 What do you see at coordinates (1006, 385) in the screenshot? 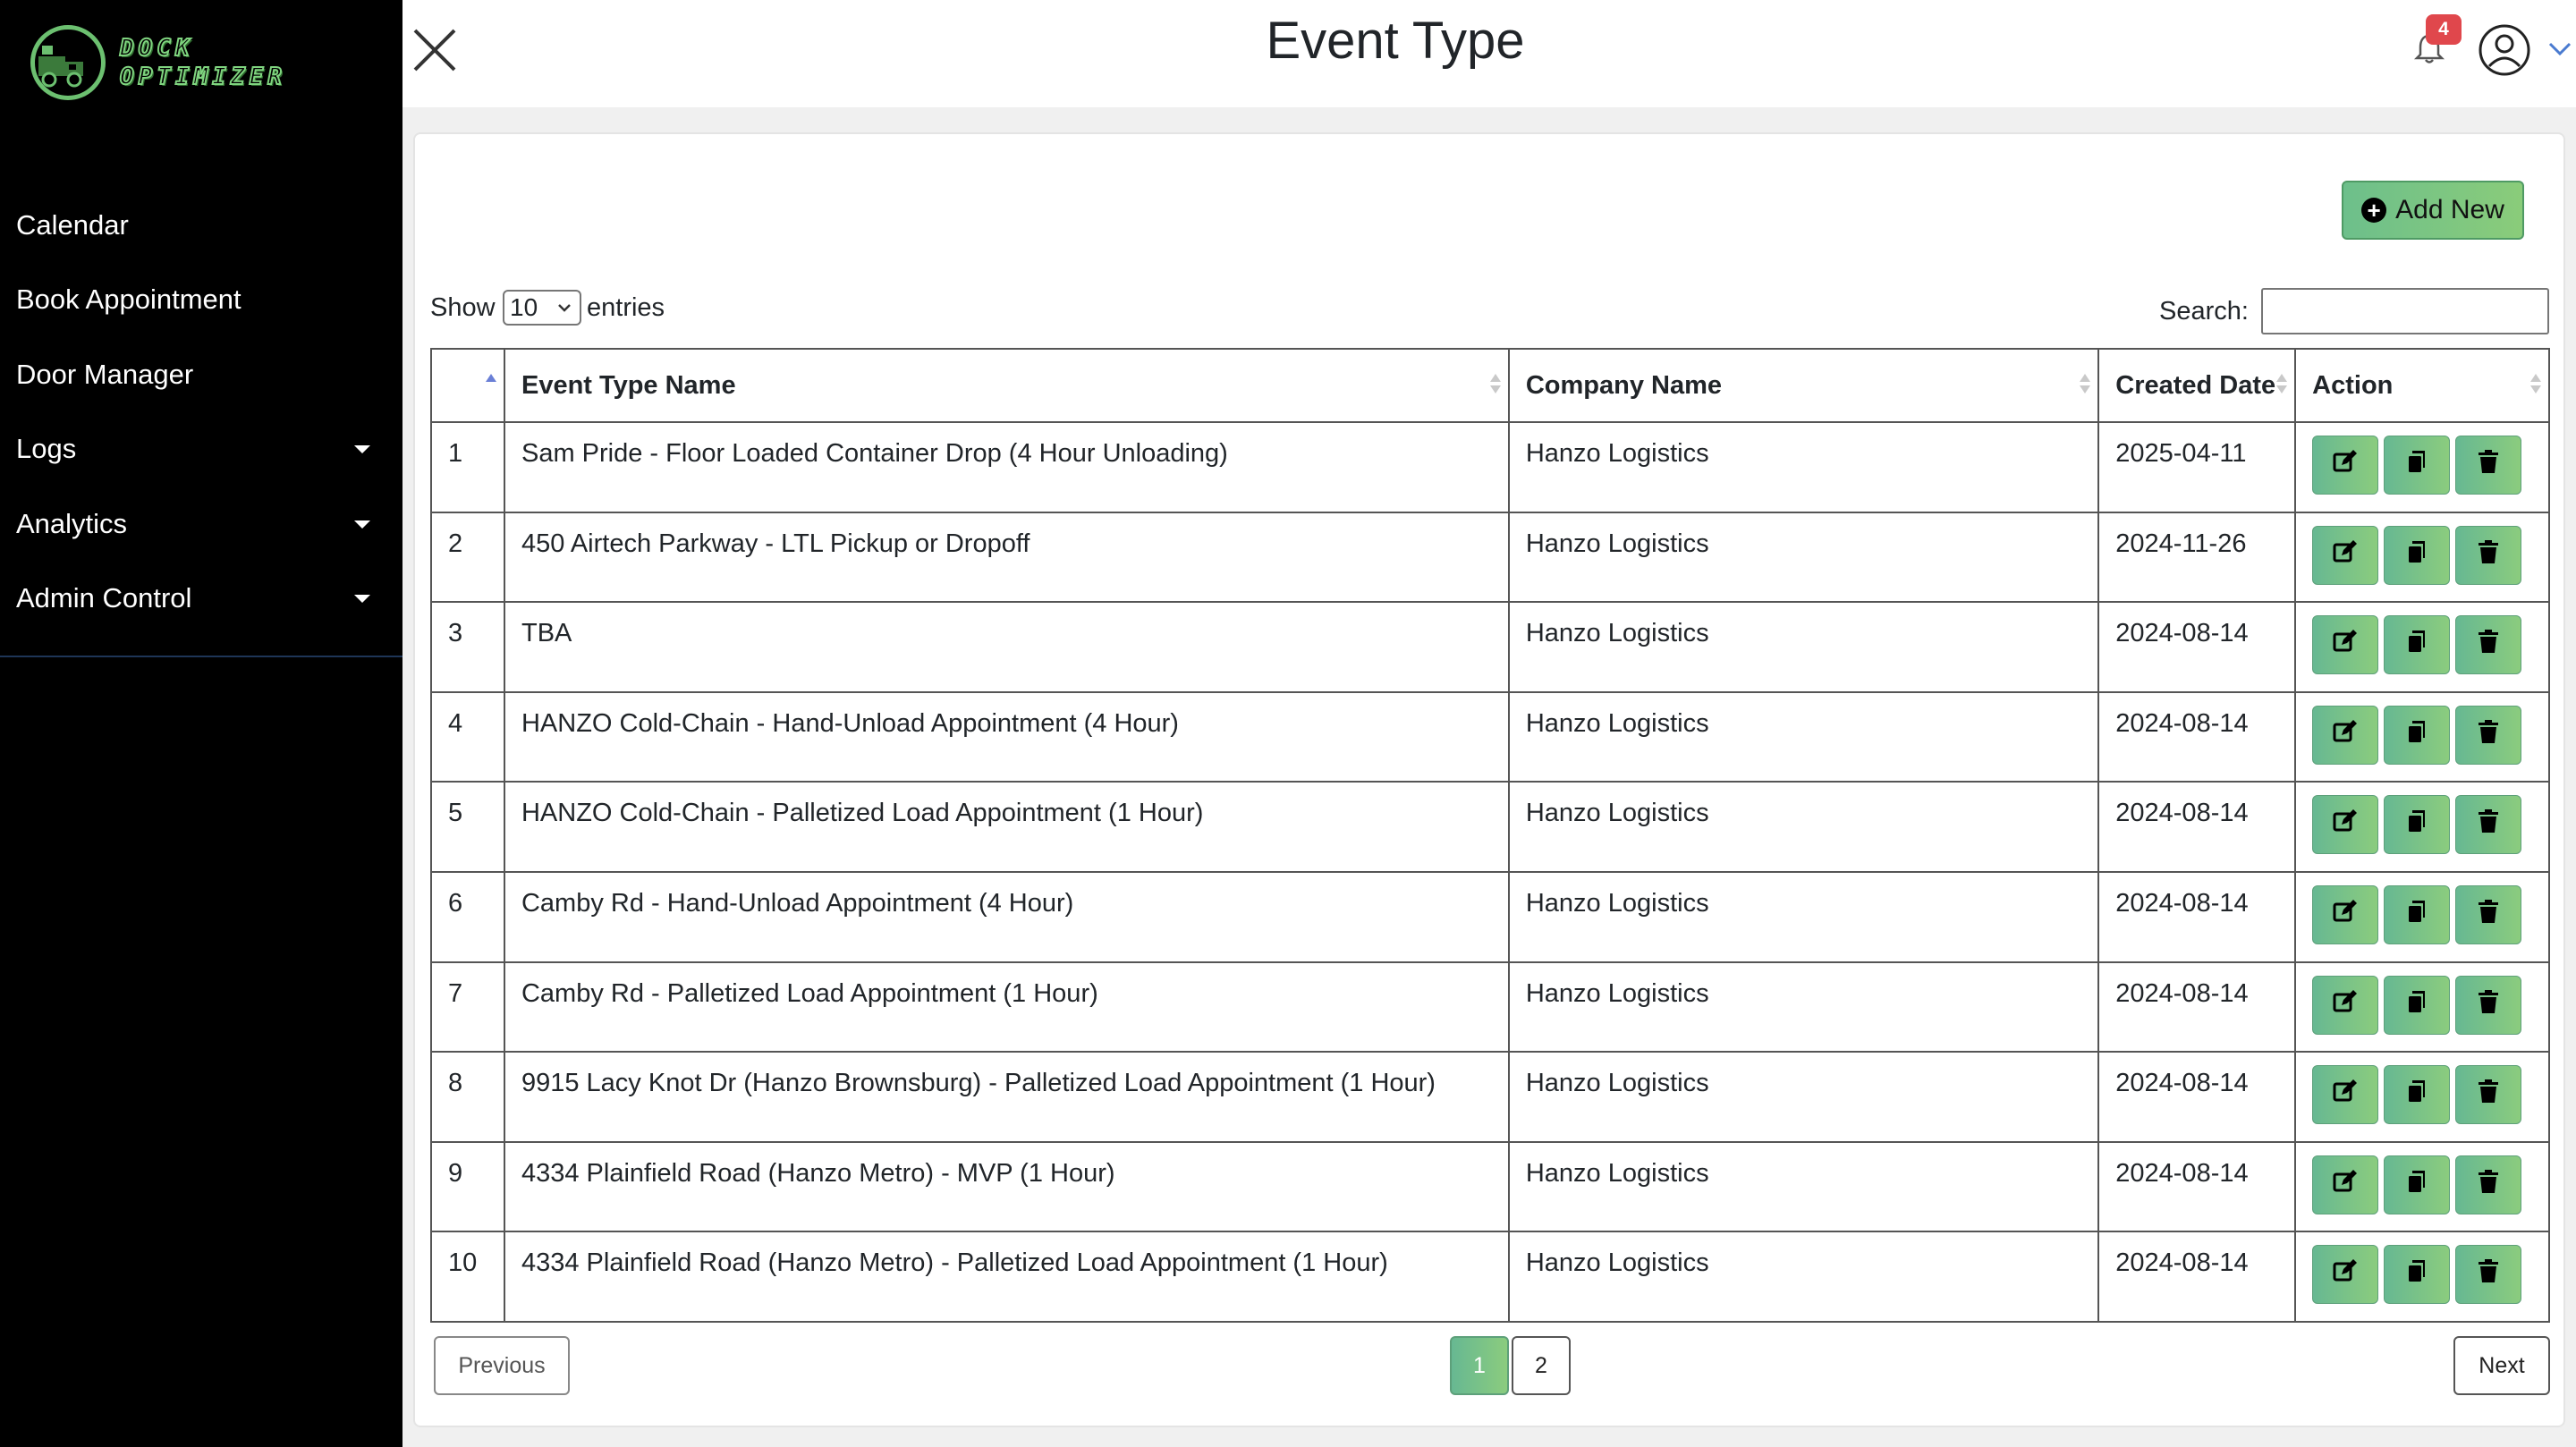
I see `column-header-event-type-name: Event Type Name` at bounding box center [1006, 385].